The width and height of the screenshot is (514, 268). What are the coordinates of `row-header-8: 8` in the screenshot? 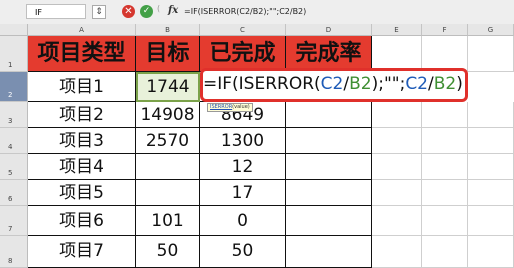 It's located at (14, 252).